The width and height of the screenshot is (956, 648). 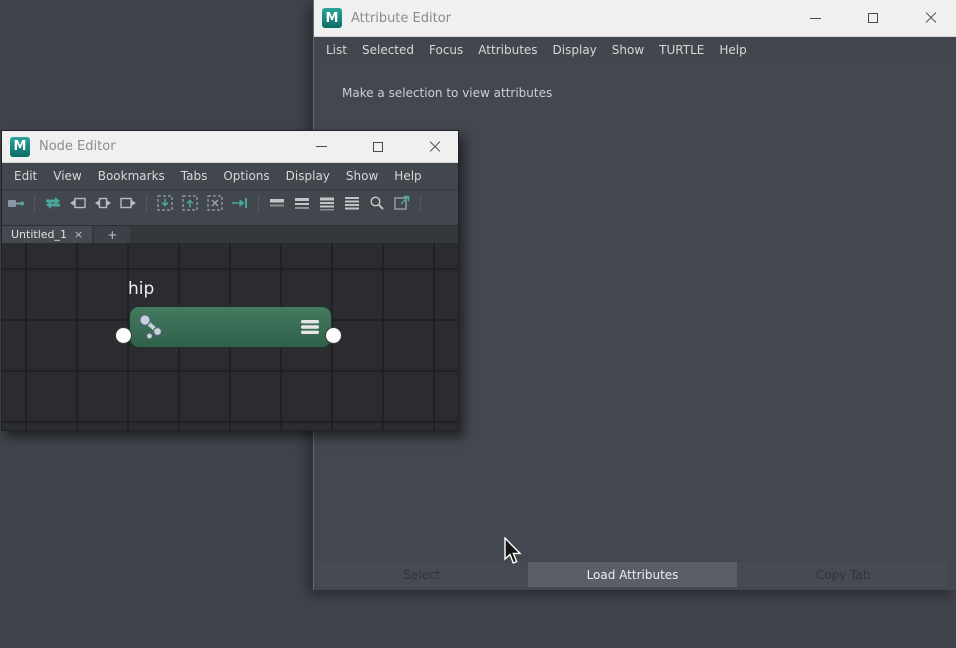 I want to click on no-selection-message: Make a selection to view attributes, so click(x=447, y=93).